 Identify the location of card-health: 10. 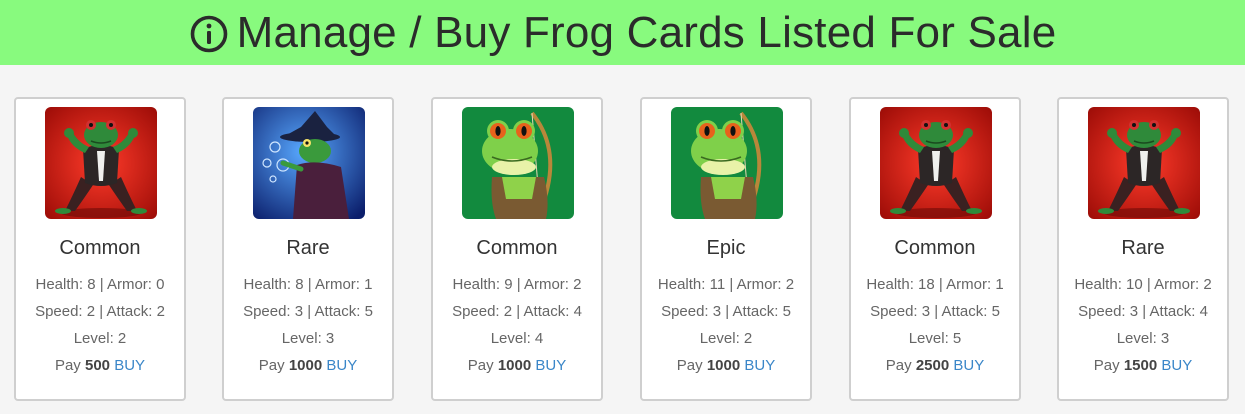
(1134, 284).